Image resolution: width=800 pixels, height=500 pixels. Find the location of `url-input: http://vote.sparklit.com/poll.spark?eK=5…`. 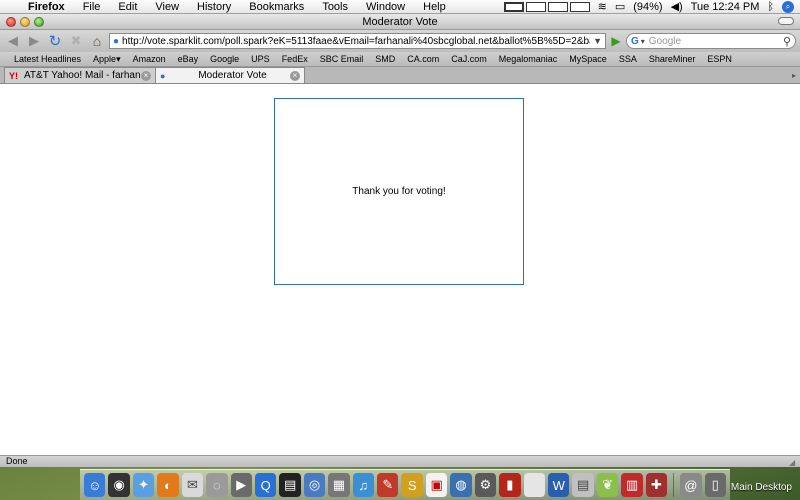

url-input: http://vote.sparklit.com/poll.spark?eK=5… is located at coordinates (356, 41).